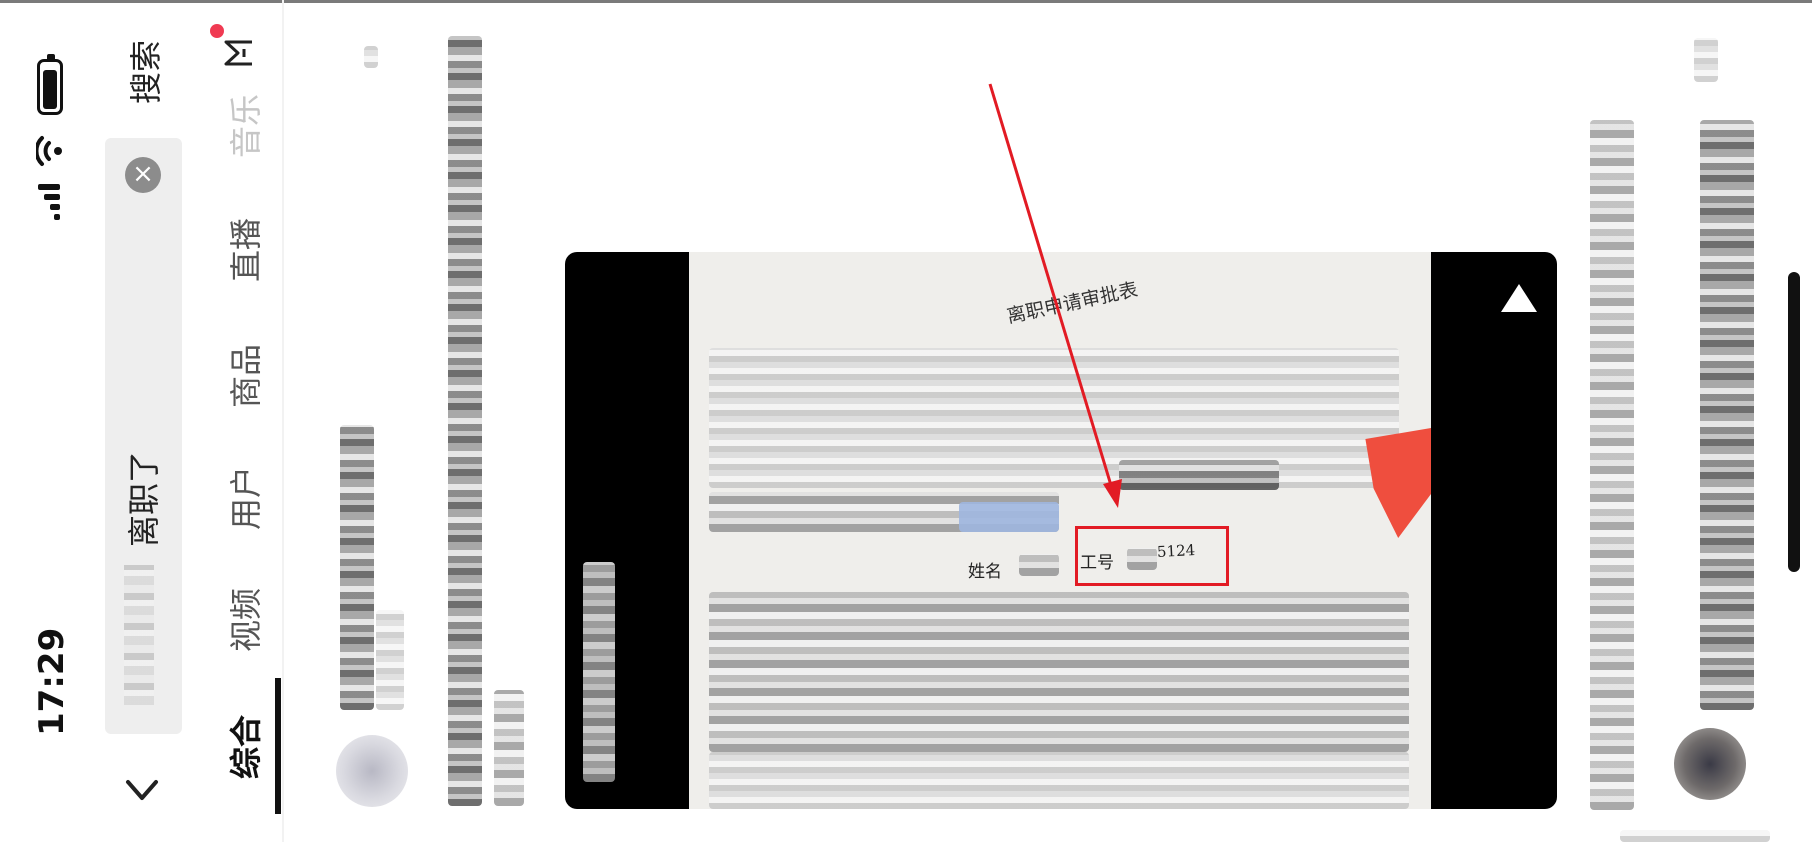 The height and width of the screenshot is (842, 1812). What do you see at coordinates (465, 421) in the screenshot?
I see `post-caption-line1-blurred` at bounding box center [465, 421].